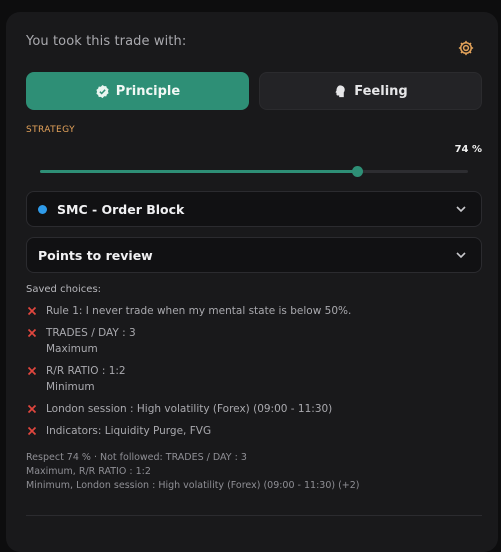 The image size is (501, 552). What do you see at coordinates (340, 91) in the screenshot?
I see `head-icon` at bounding box center [340, 91].